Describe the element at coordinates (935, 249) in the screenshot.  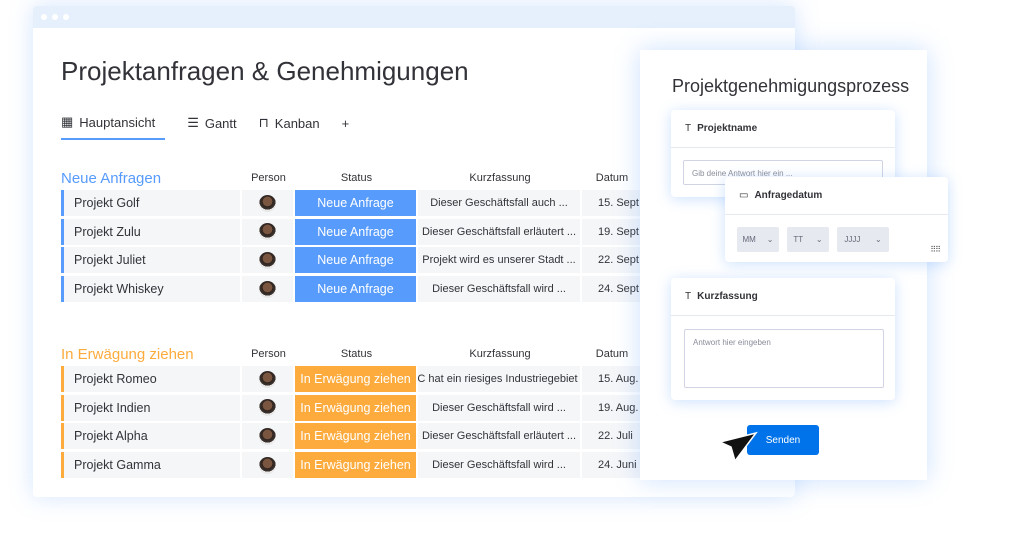
I see `drag-handle-icon: ⠿⠿` at that location.